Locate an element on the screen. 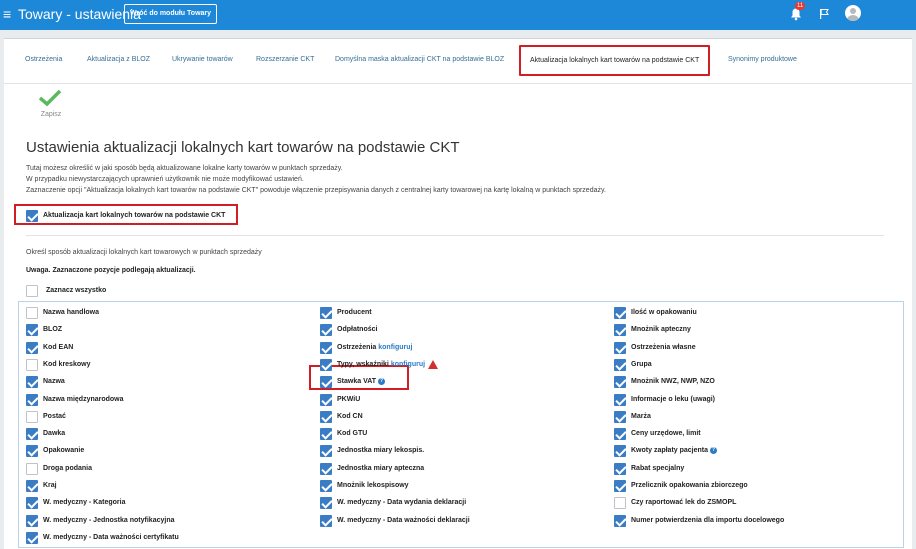 This screenshot has width=916, height=549. checkbox-mnoznik-nwz-nwp-nzo is located at coordinates (620, 382).